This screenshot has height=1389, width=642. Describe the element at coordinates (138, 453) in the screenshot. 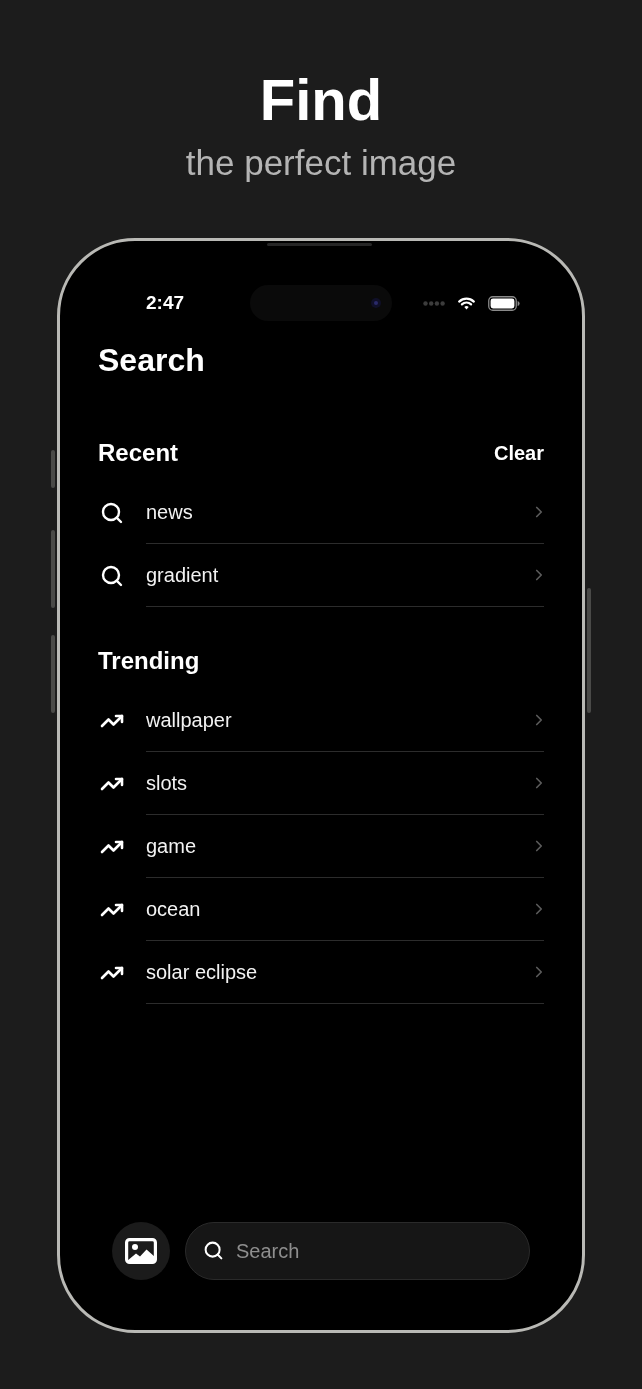

I see `section-heading: Recent` at that location.